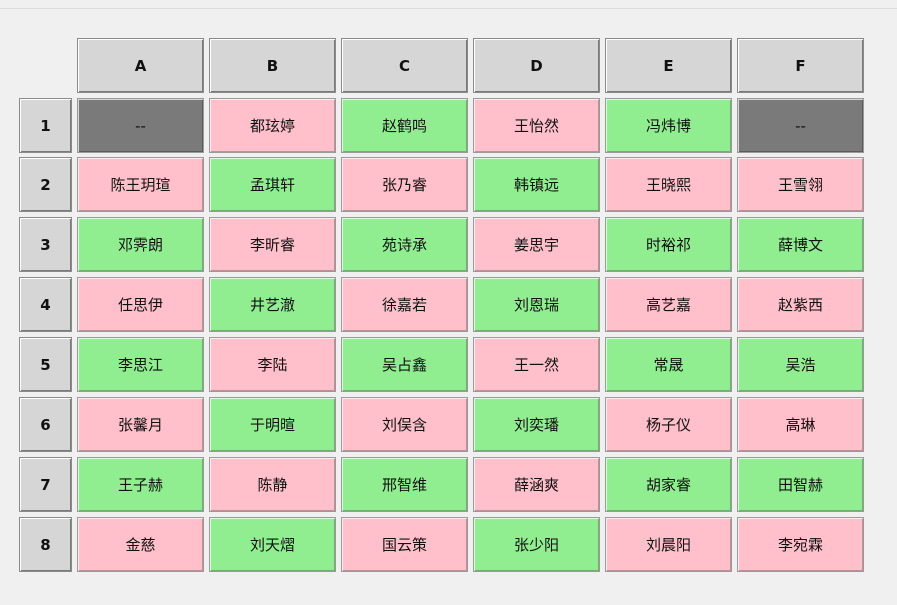 Image resolution: width=897 pixels, height=605 pixels. Describe the element at coordinates (668, 364) in the screenshot. I see `seat-button-5e: 常晟` at that location.